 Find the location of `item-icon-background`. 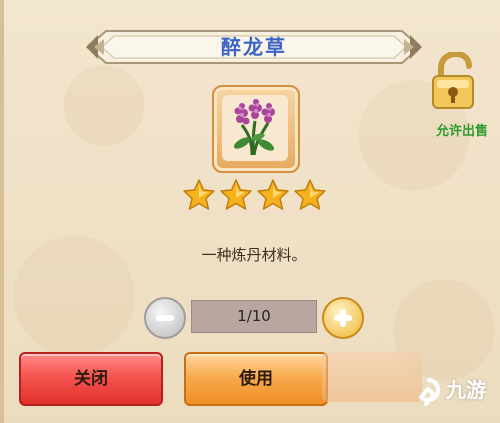

item-icon-background is located at coordinates (255, 128).